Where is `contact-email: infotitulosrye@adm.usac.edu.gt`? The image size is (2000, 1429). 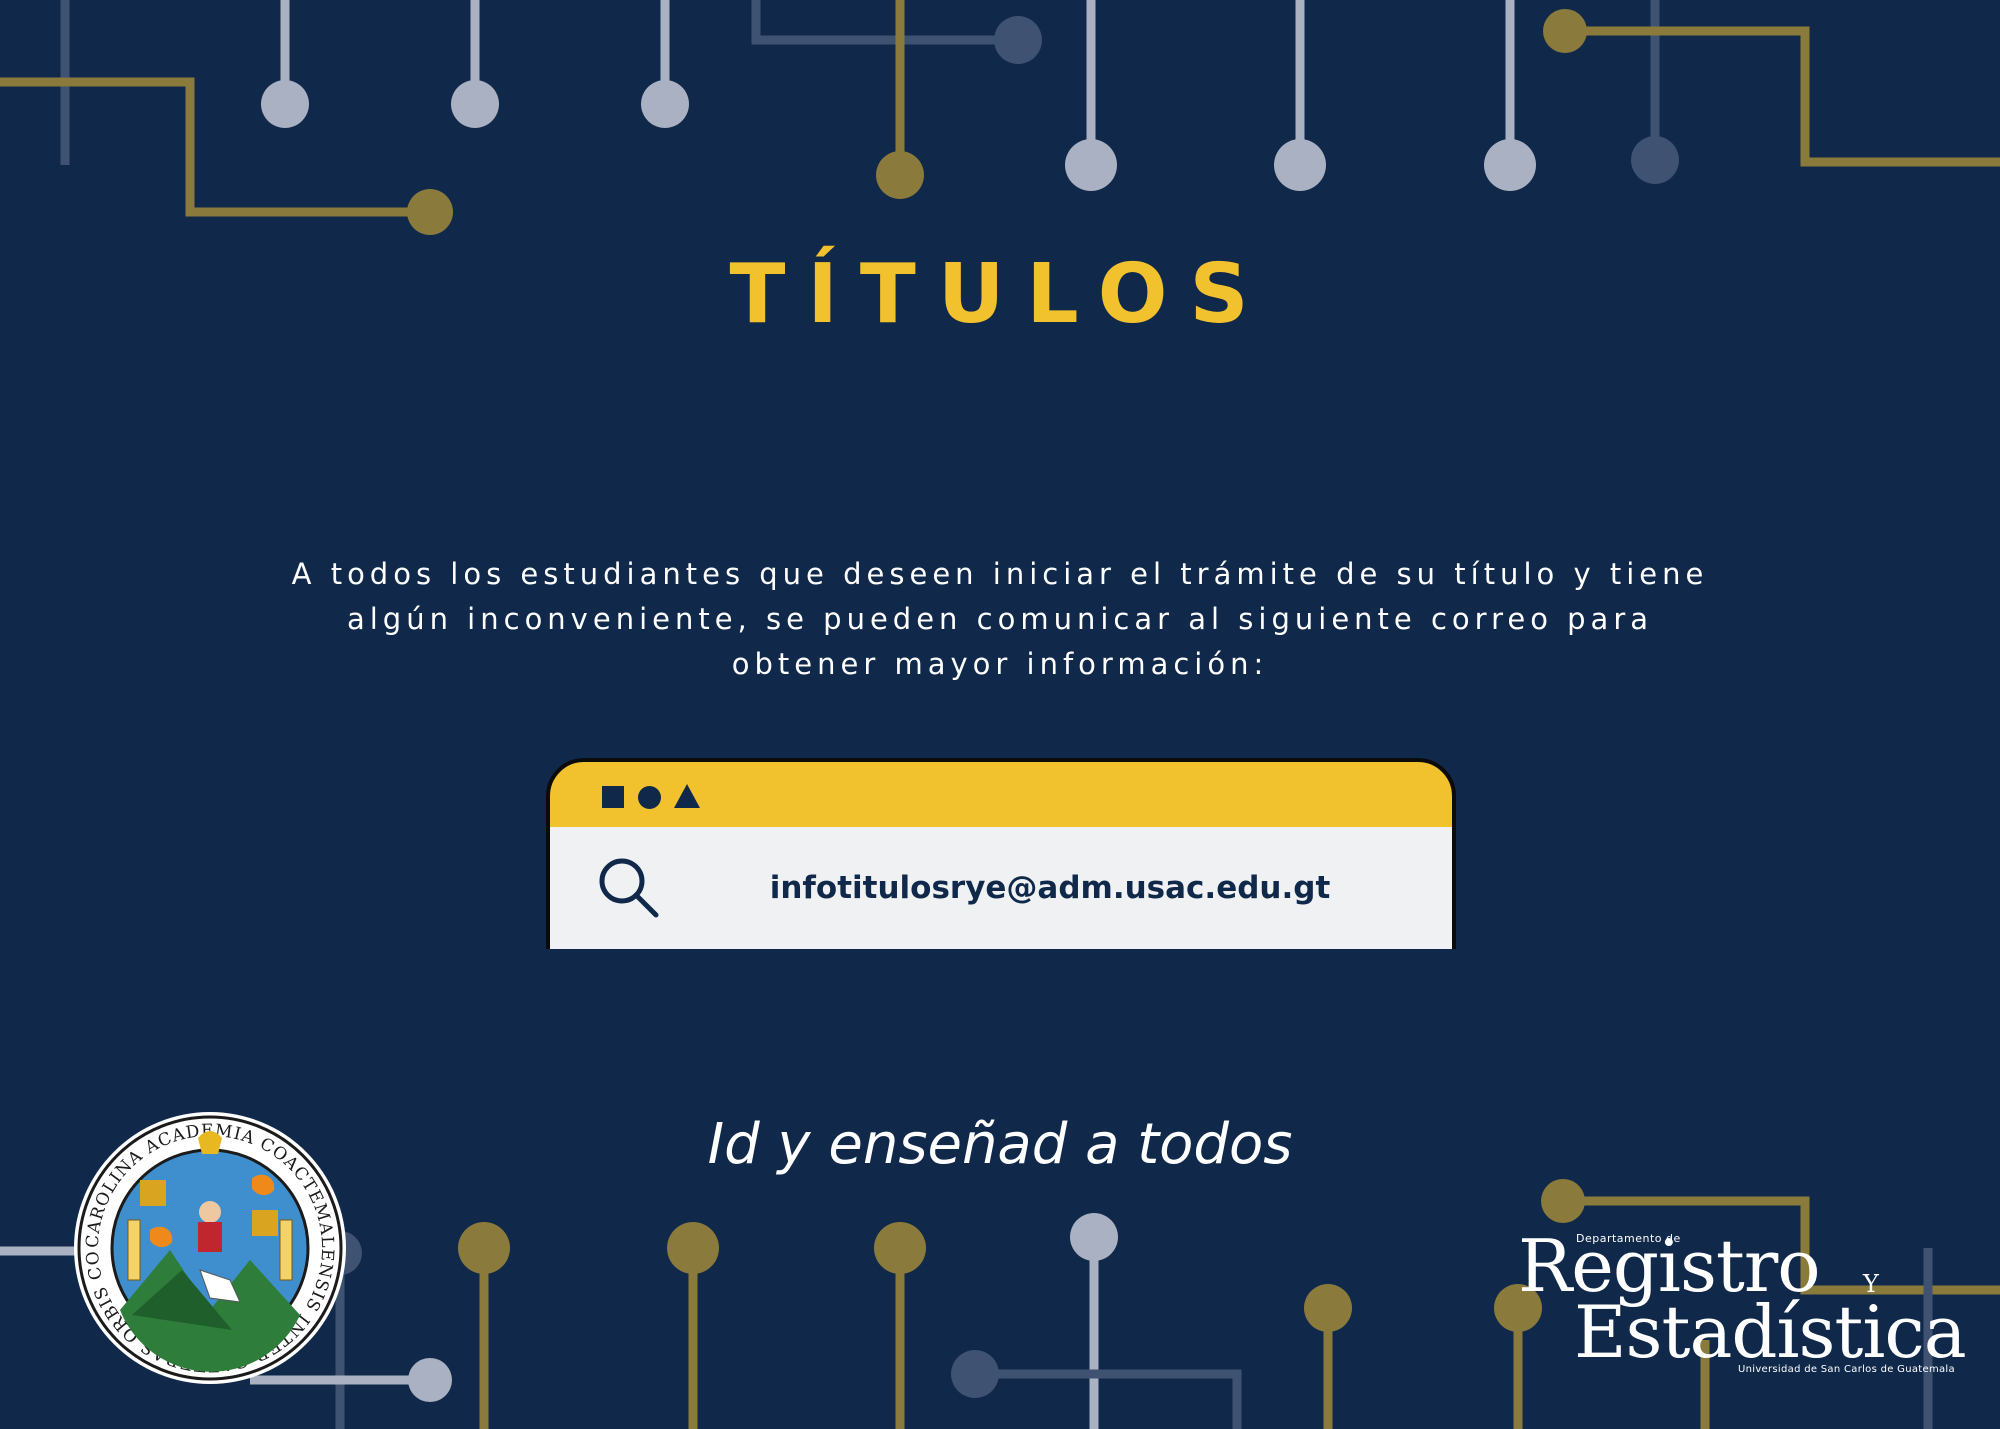
contact-email: infotitulosrye@adm.usac.edu.gt is located at coordinates (1050, 888).